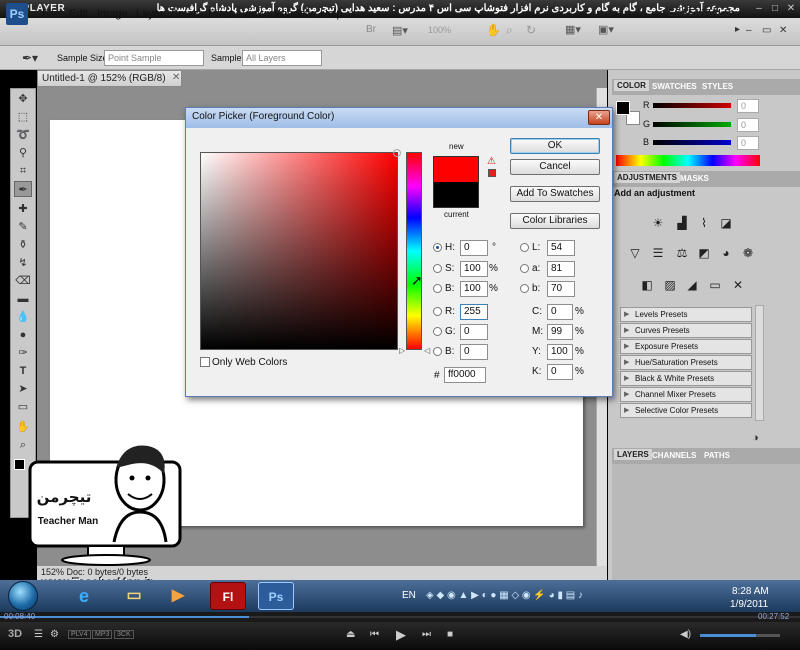  What do you see at coordinates (23, 263) in the screenshot?
I see `history-brush-tool-icon: ↯` at bounding box center [23, 263].